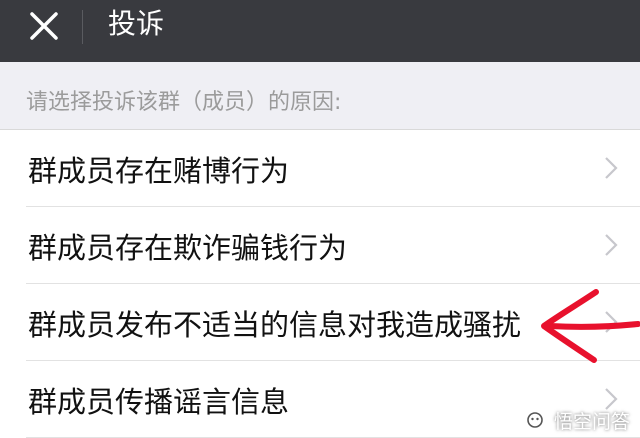 The height and width of the screenshot is (438, 640). What do you see at coordinates (82, 27) in the screenshot?
I see `header-divider` at bounding box center [82, 27].